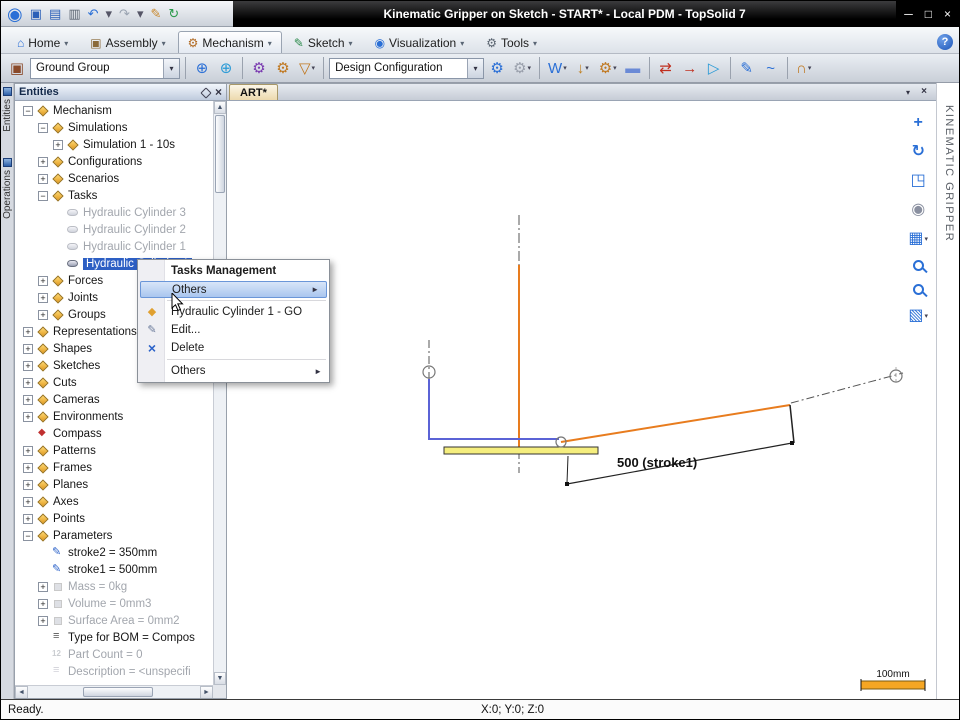 This screenshot has width=960, height=720. Describe the element at coordinates (21, 692) in the screenshot. I see `scroll-left-icon: ◄` at that location.